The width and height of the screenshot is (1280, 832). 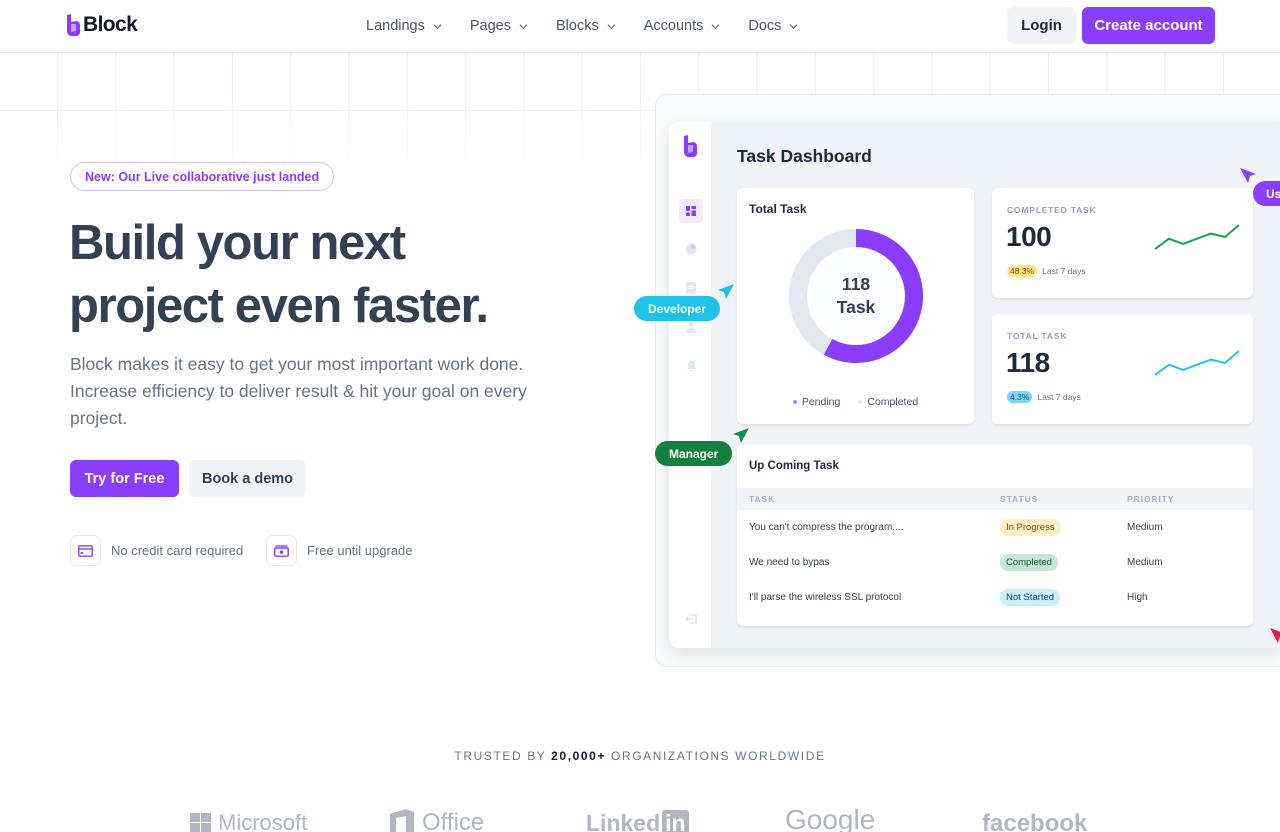 What do you see at coordinates (279, 306) in the screenshot?
I see `hero-title-line2: project even faster.` at bounding box center [279, 306].